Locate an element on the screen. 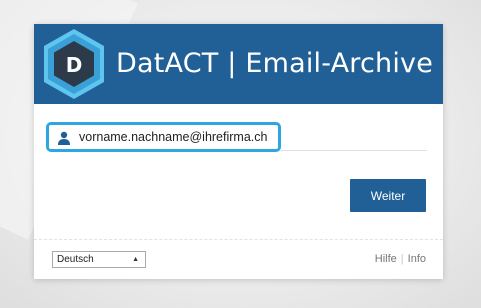 This screenshot has width=481, height=308. info-link: Info is located at coordinates (417, 259).